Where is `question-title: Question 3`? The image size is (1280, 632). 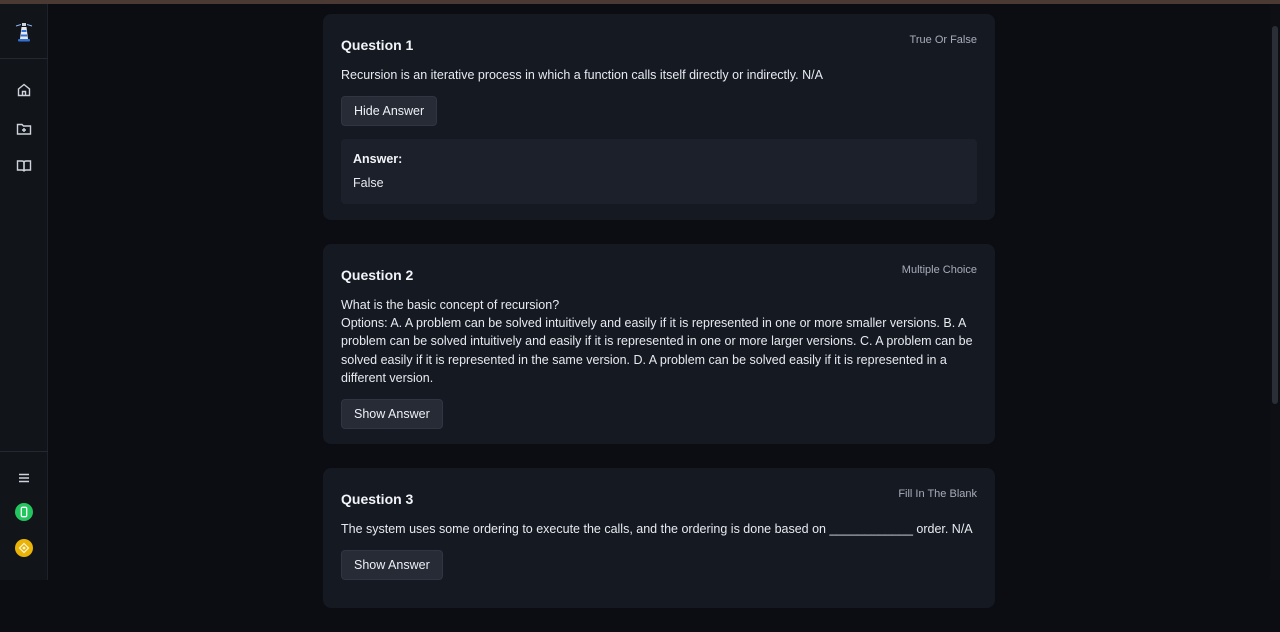 question-title: Question 3 is located at coordinates (377, 499).